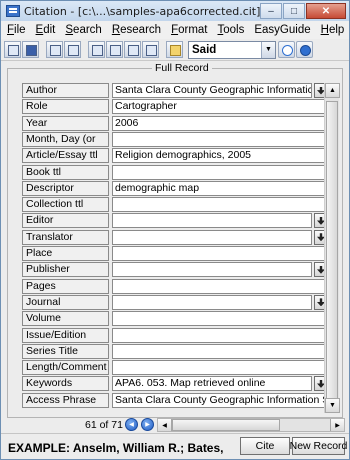 The height and width of the screenshot is (460, 350). Describe the element at coordinates (265, 446) in the screenshot. I see `cite-button: Cite` at that location.